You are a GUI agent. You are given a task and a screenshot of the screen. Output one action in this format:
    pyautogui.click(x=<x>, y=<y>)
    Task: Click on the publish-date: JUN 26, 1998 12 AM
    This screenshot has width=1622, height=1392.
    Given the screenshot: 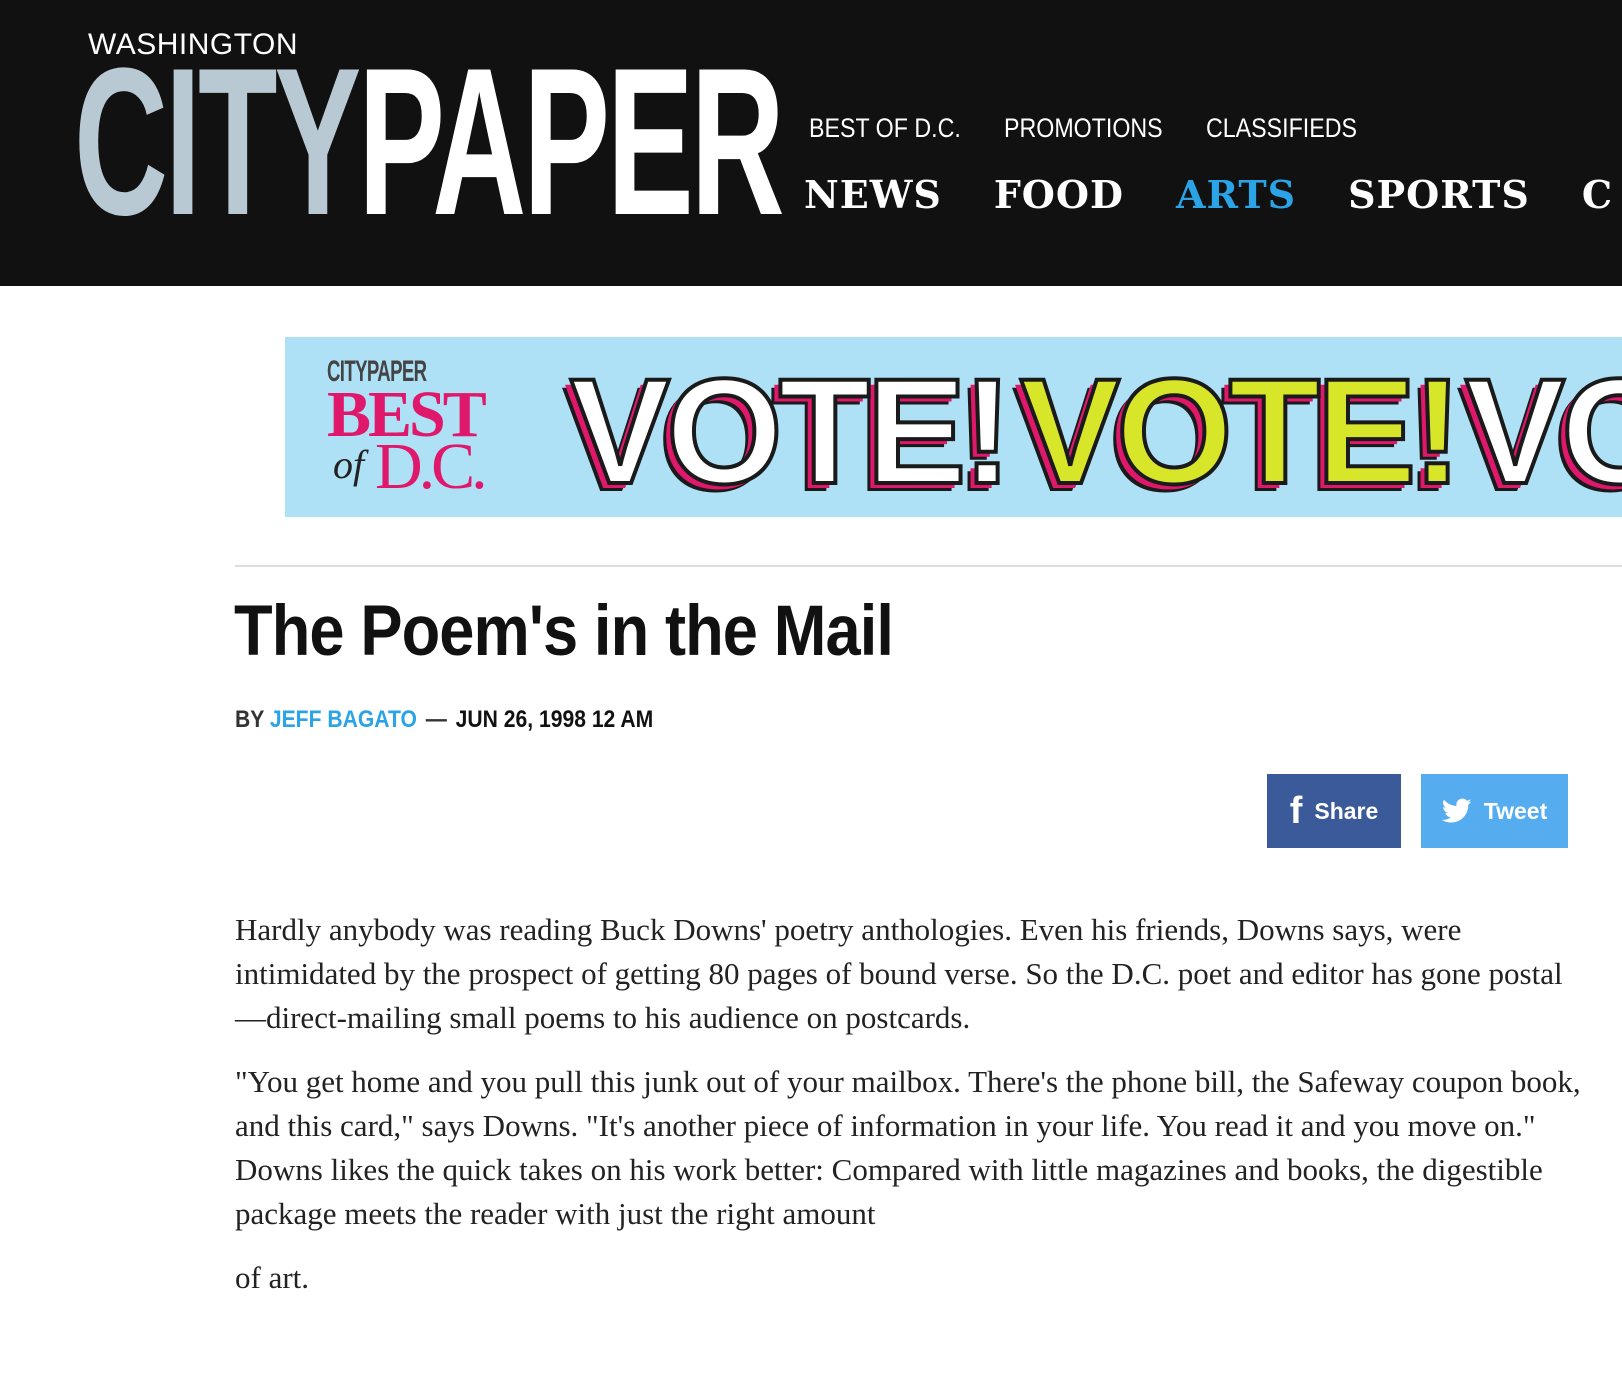 What is the action you would take?
    pyautogui.click(x=554, y=719)
    